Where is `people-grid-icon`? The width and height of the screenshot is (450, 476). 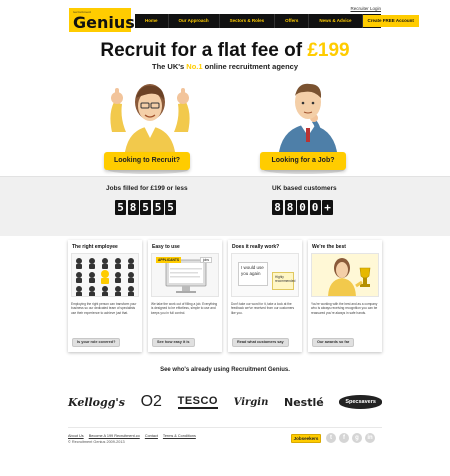 people-grid-icon is located at coordinates (105, 277).